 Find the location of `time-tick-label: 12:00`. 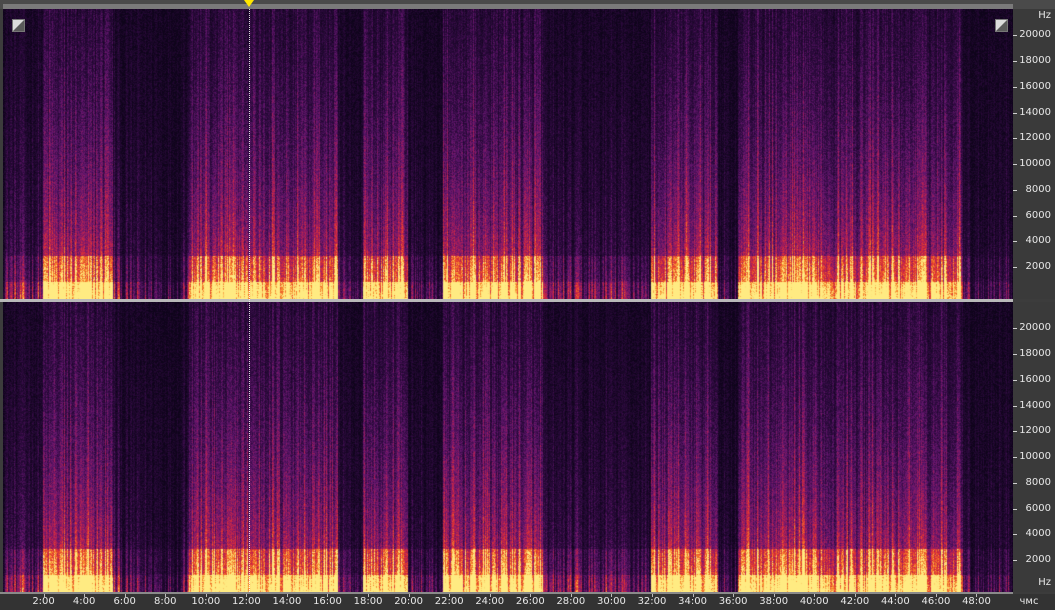

time-tick-label: 12:00 is located at coordinates (246, 601).